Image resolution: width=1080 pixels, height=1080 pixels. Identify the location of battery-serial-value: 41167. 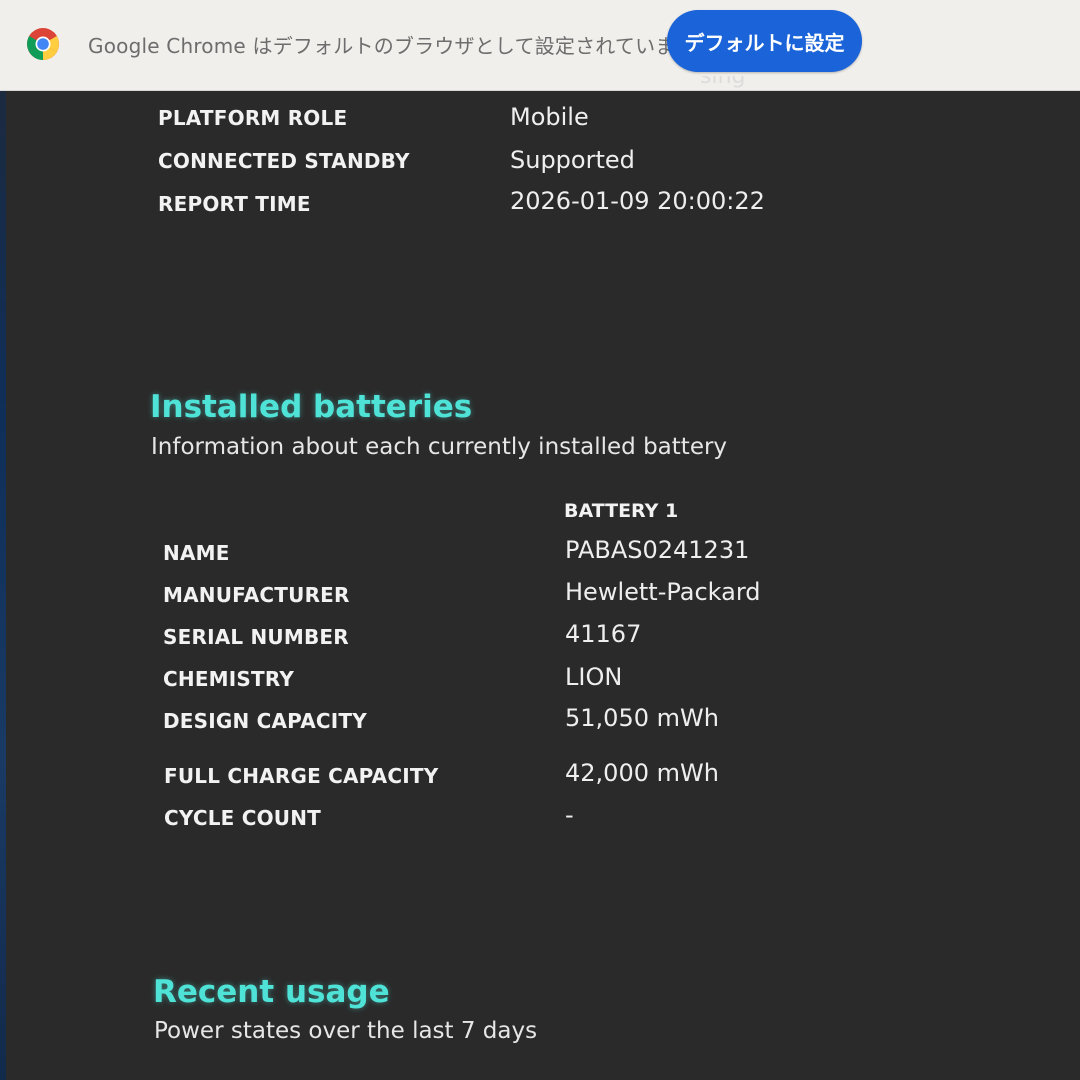
(603, 634).